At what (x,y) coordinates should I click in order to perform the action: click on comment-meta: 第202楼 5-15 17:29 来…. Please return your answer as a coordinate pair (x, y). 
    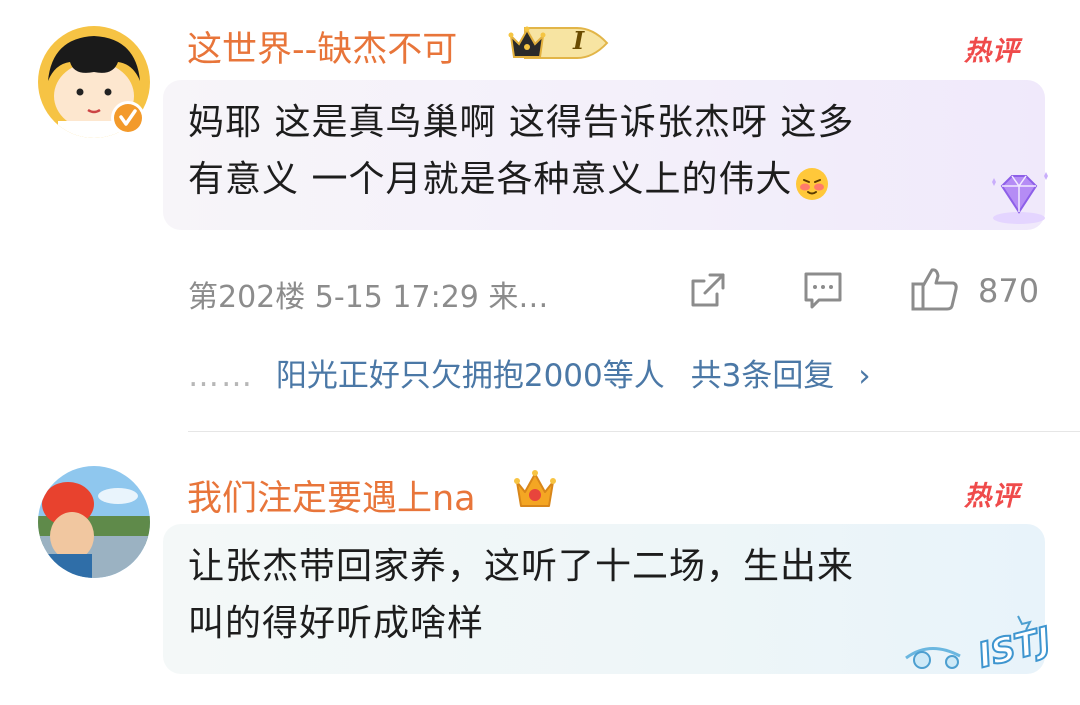
    Looking at the image, I should click on (368, 297).